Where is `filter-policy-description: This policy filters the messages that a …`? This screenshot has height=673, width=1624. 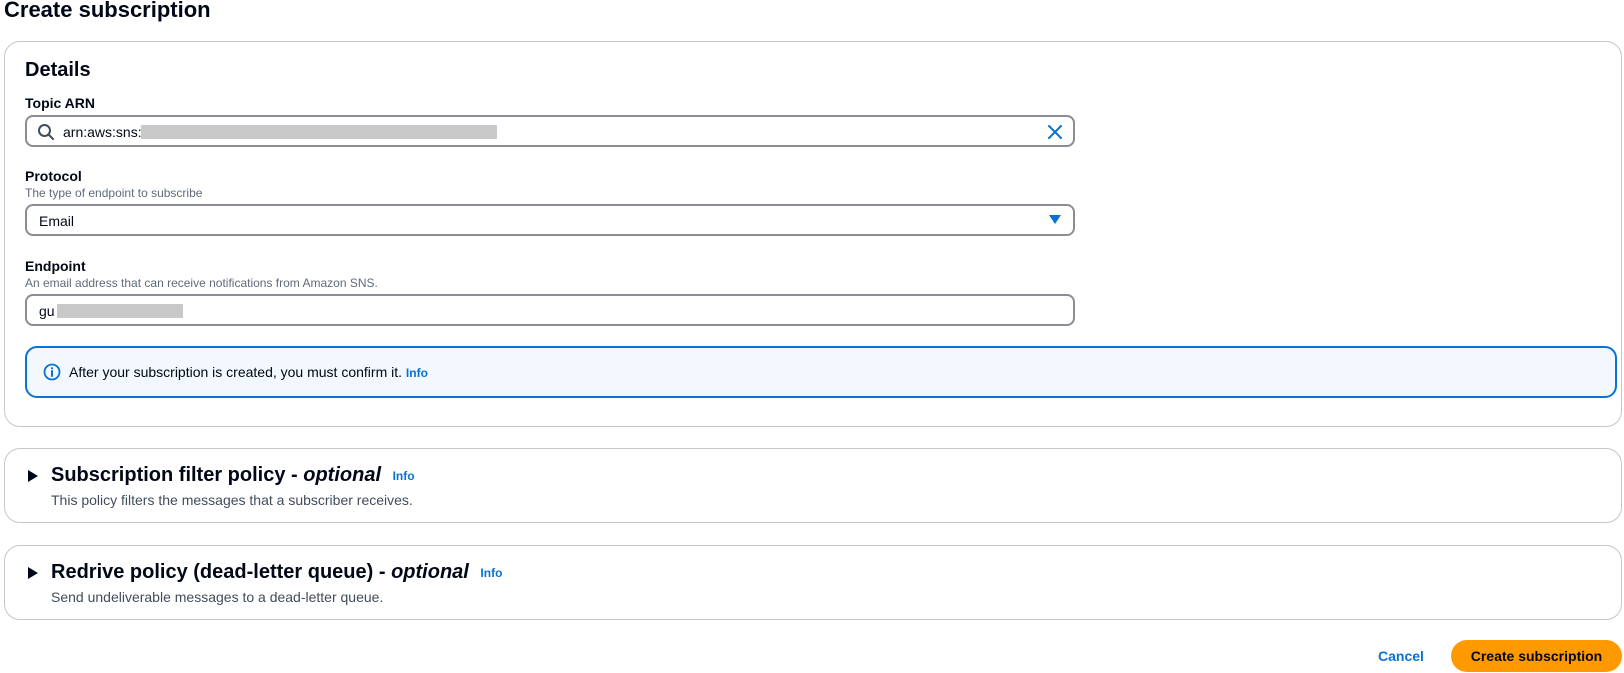 filter-policy-description: This policy filters the messages that a … is located at coordinates (232, 500).